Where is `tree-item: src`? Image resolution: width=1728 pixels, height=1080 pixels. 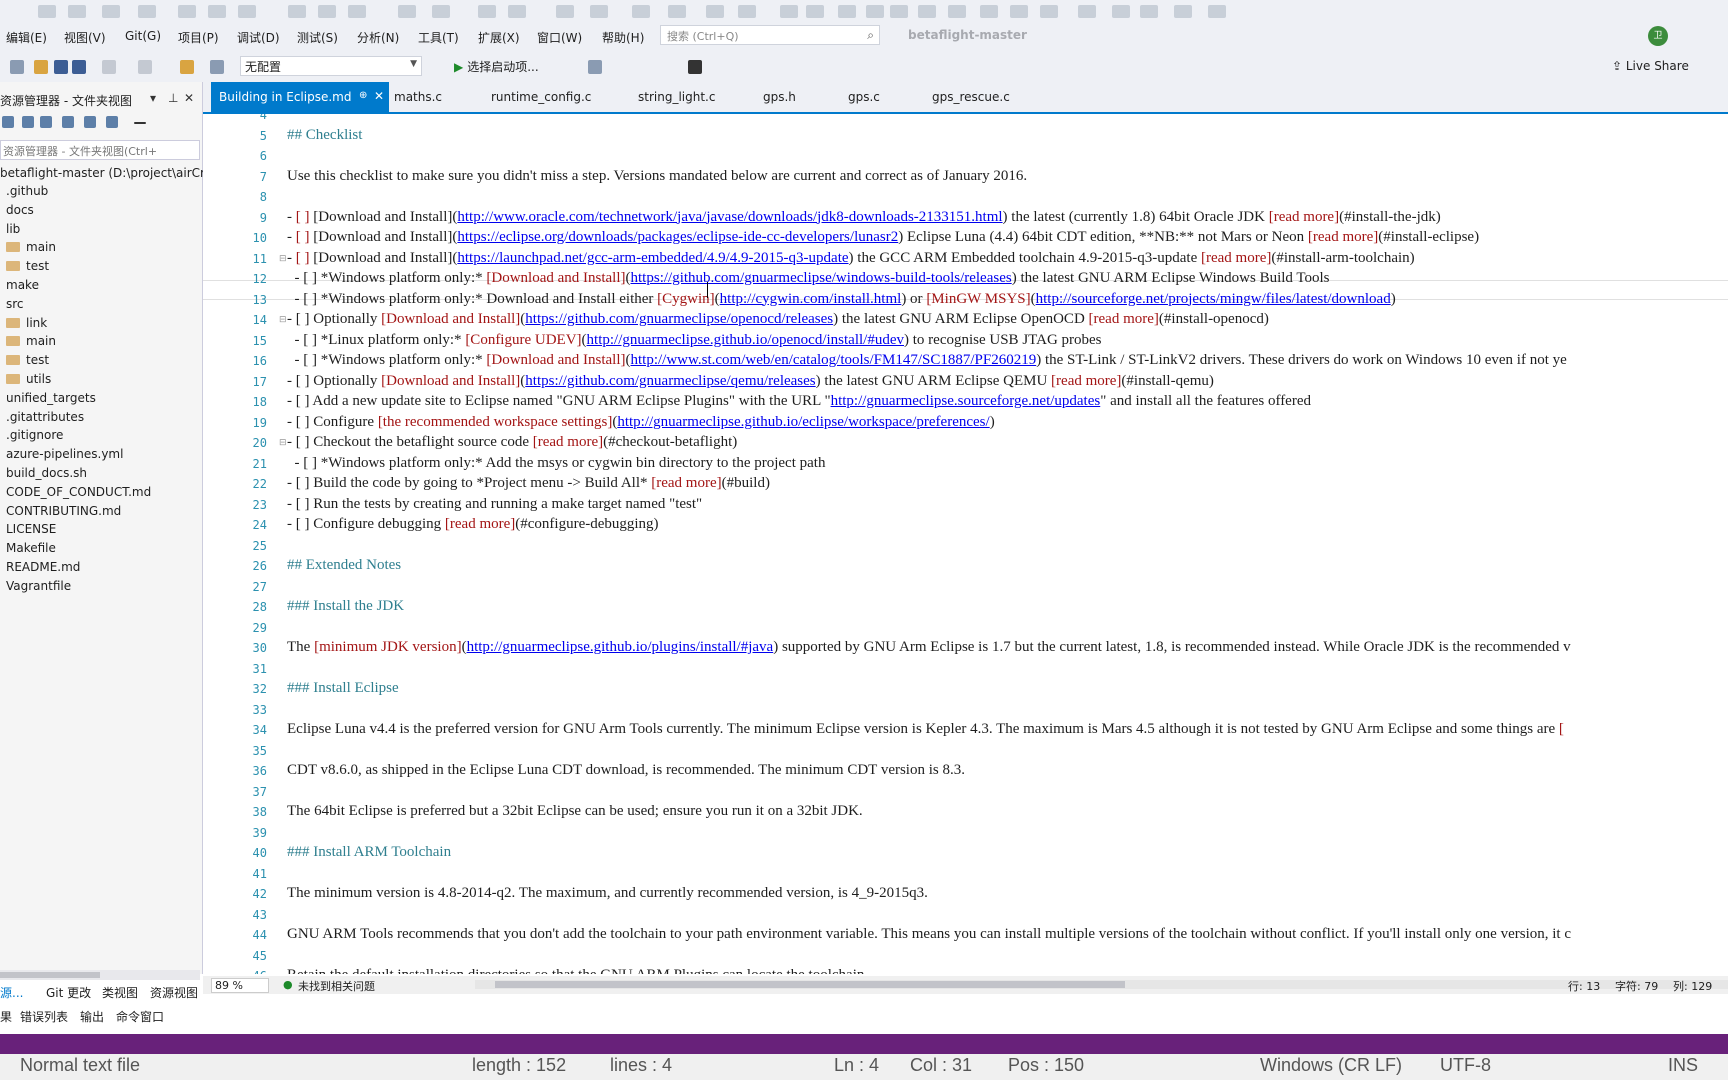
tree-item: src is located at coordinates (15, 306).